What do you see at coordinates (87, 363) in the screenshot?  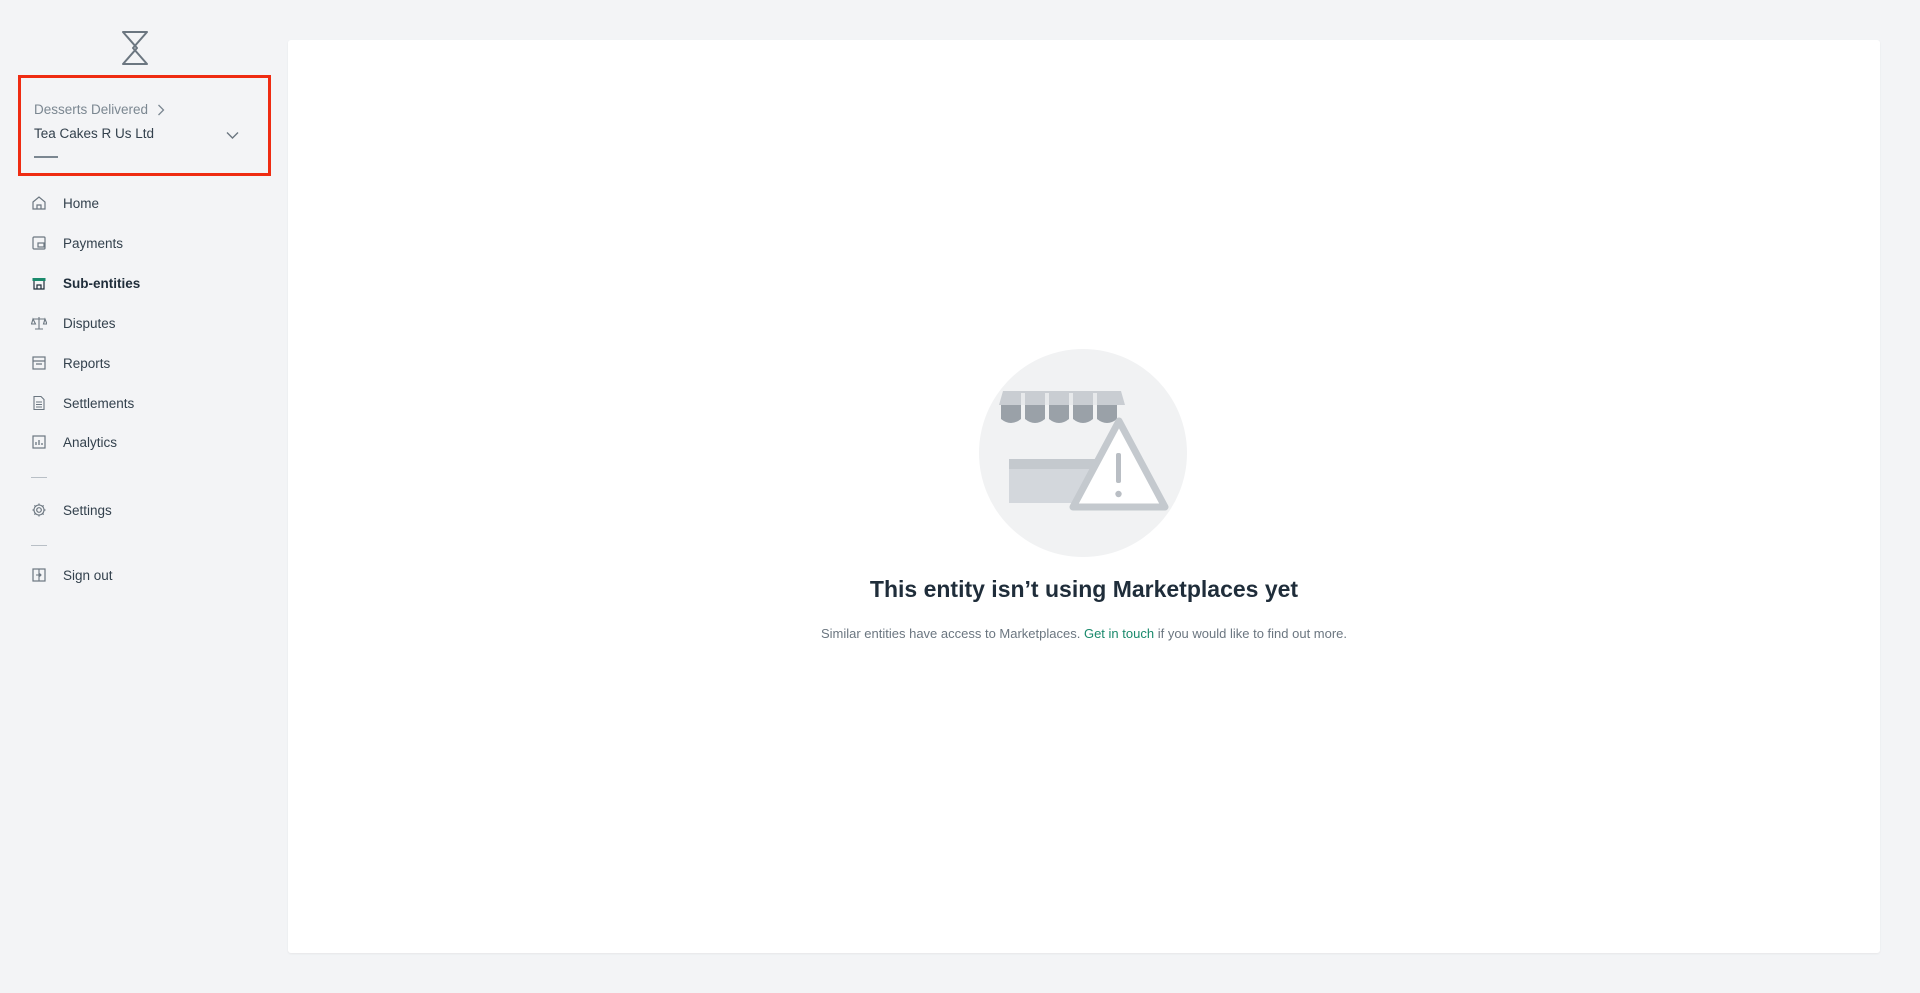 I see `nav-label: Reports` at bounding box center [87, 363].